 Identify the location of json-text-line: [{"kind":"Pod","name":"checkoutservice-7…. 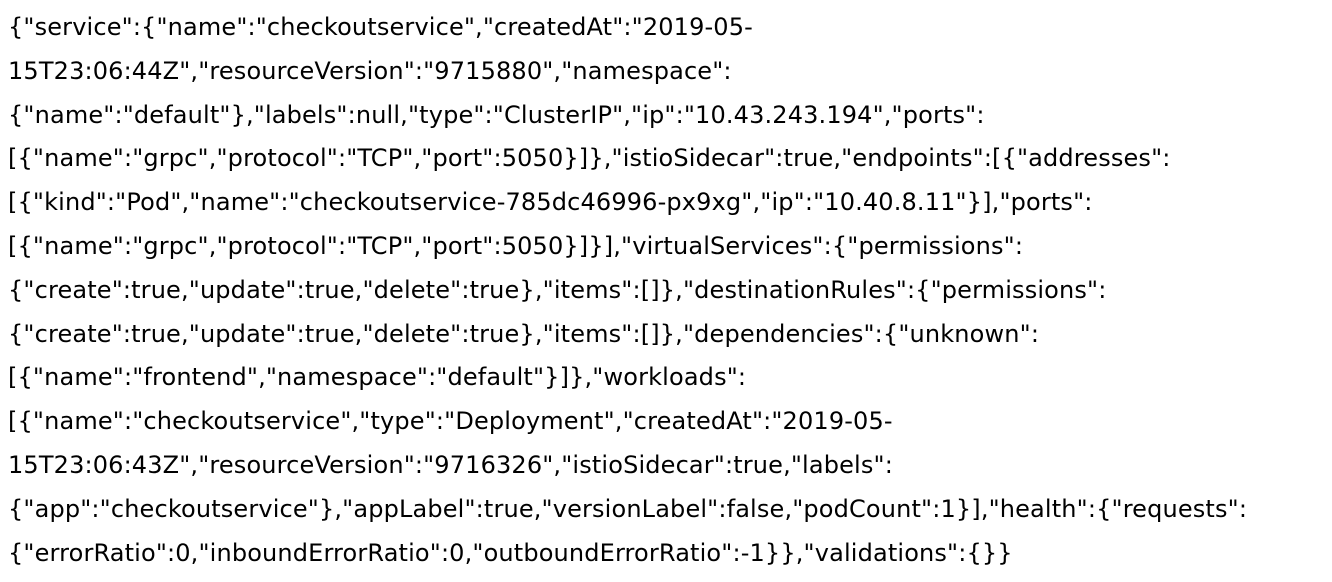
(550, 202).